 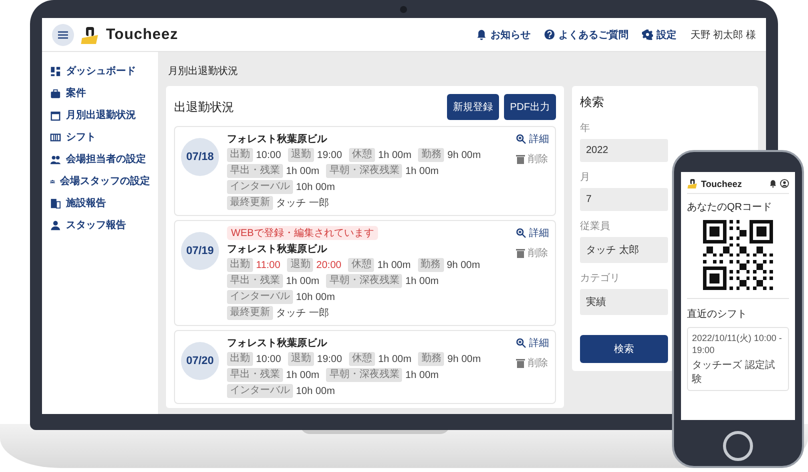 I want to click on search-field: 7, so click(x=624, y=199).